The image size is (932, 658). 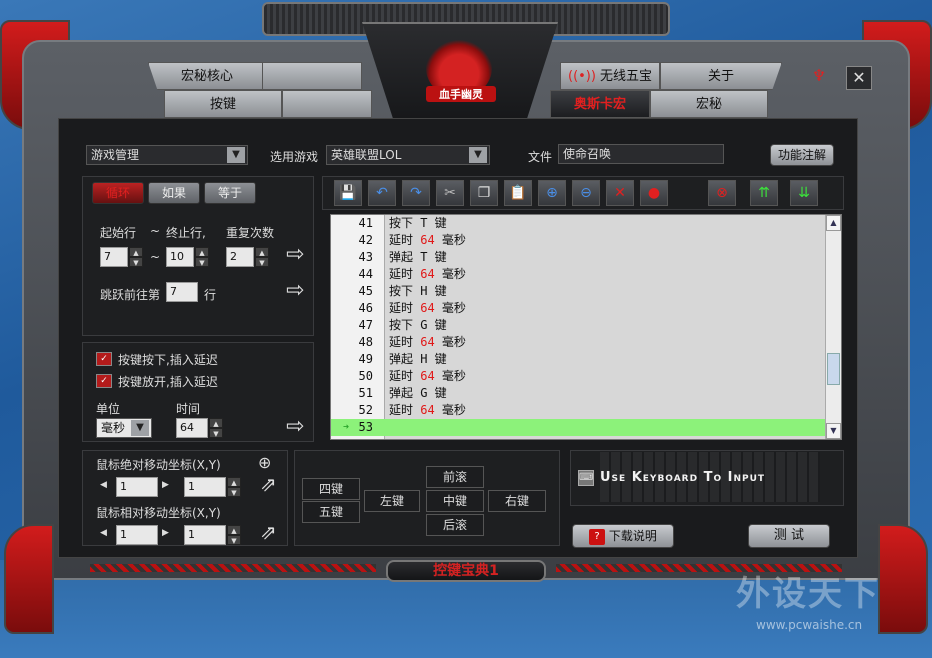 I want to click on scroll-thumb, so click(x=833, y=369).